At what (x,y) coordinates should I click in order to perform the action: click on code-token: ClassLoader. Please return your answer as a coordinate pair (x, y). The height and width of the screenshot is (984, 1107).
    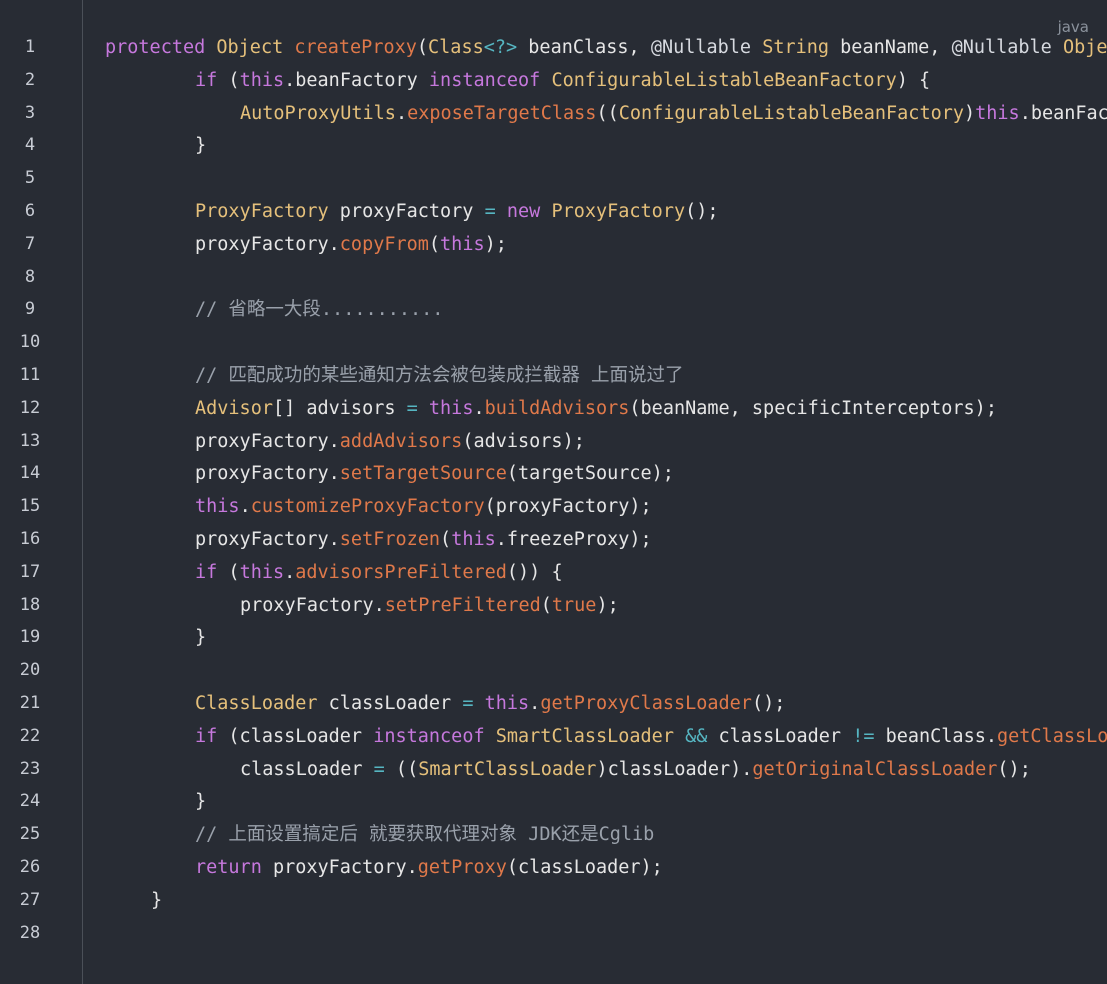
    Looking at the image, I should click on (256, 703).